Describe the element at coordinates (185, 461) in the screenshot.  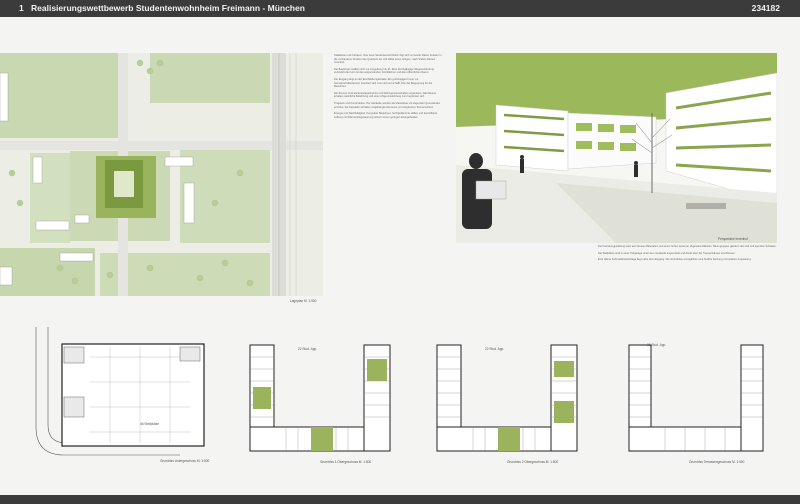
I see `basement-caption: Grundriss Untergeschoss M. 1:500` at that location.